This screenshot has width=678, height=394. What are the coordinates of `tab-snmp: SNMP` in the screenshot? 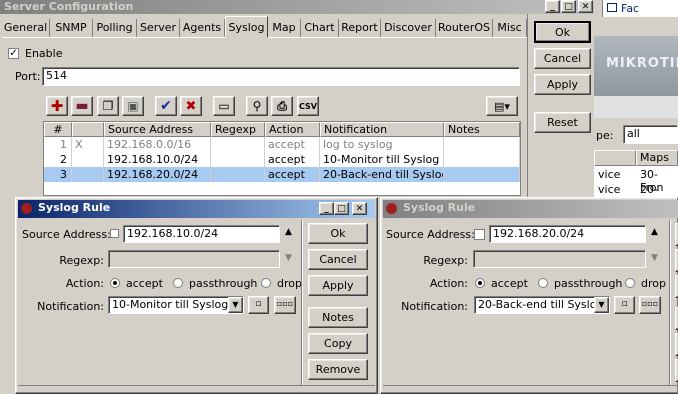 It's located at (71, 28).